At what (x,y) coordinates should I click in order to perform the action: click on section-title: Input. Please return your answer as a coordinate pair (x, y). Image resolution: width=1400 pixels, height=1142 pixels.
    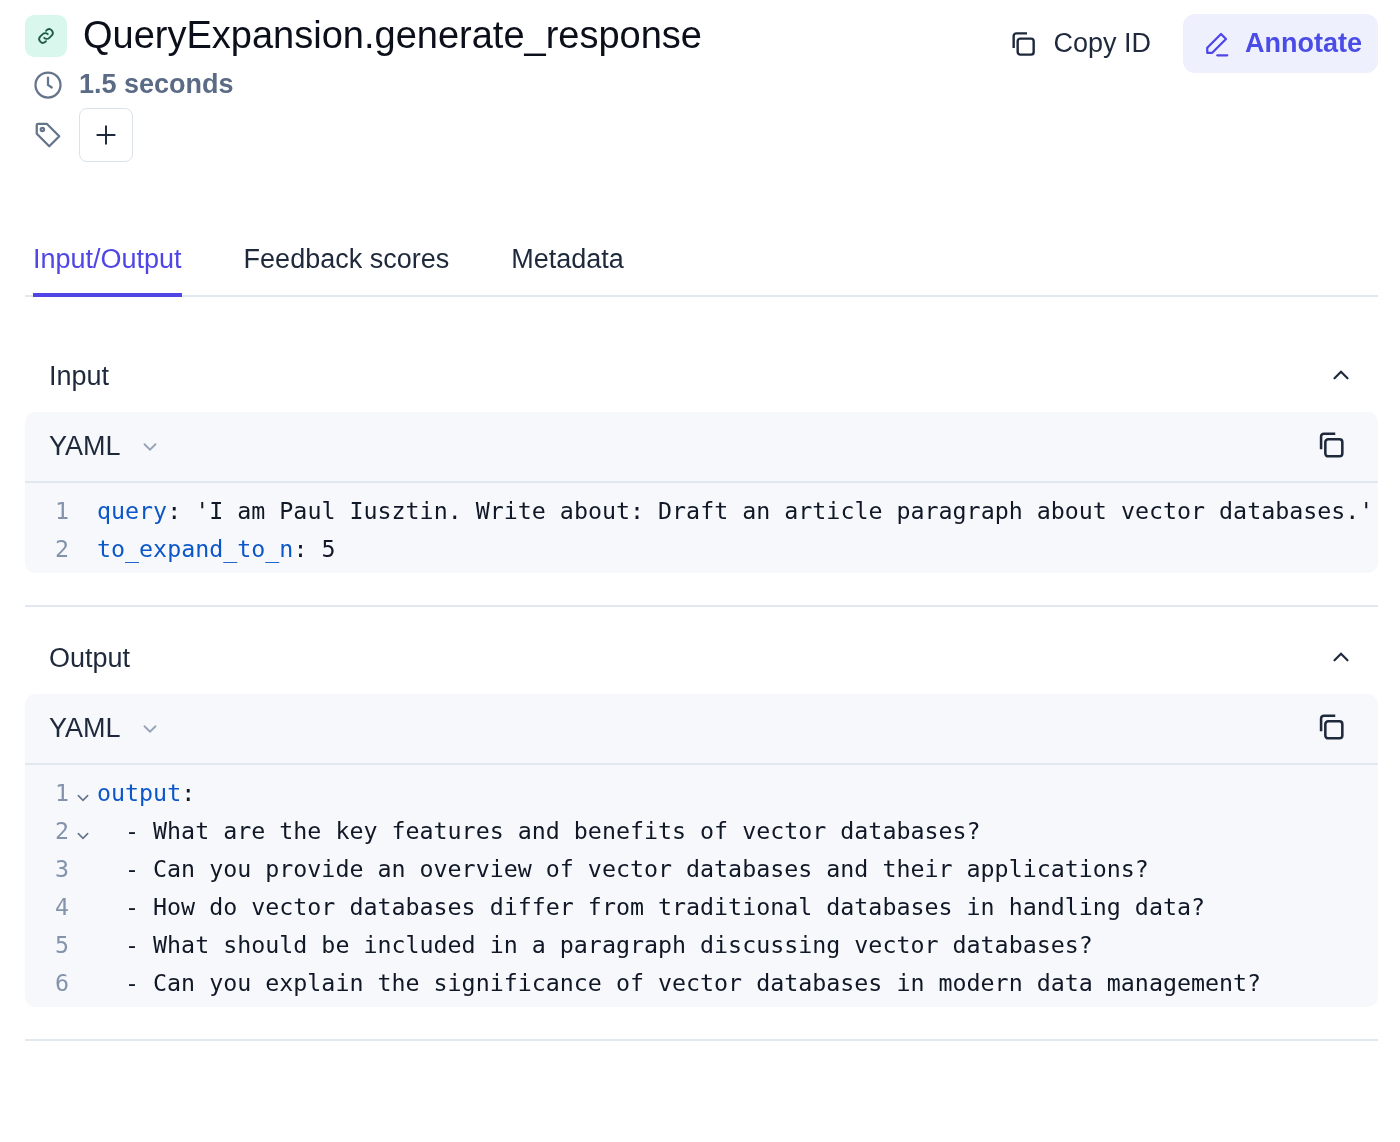
    Looking at the image, I should click on (79, 376).